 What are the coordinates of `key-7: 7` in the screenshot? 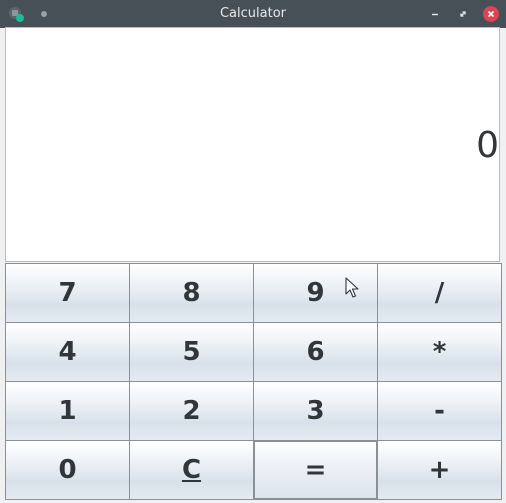 It's located at (67, 293).